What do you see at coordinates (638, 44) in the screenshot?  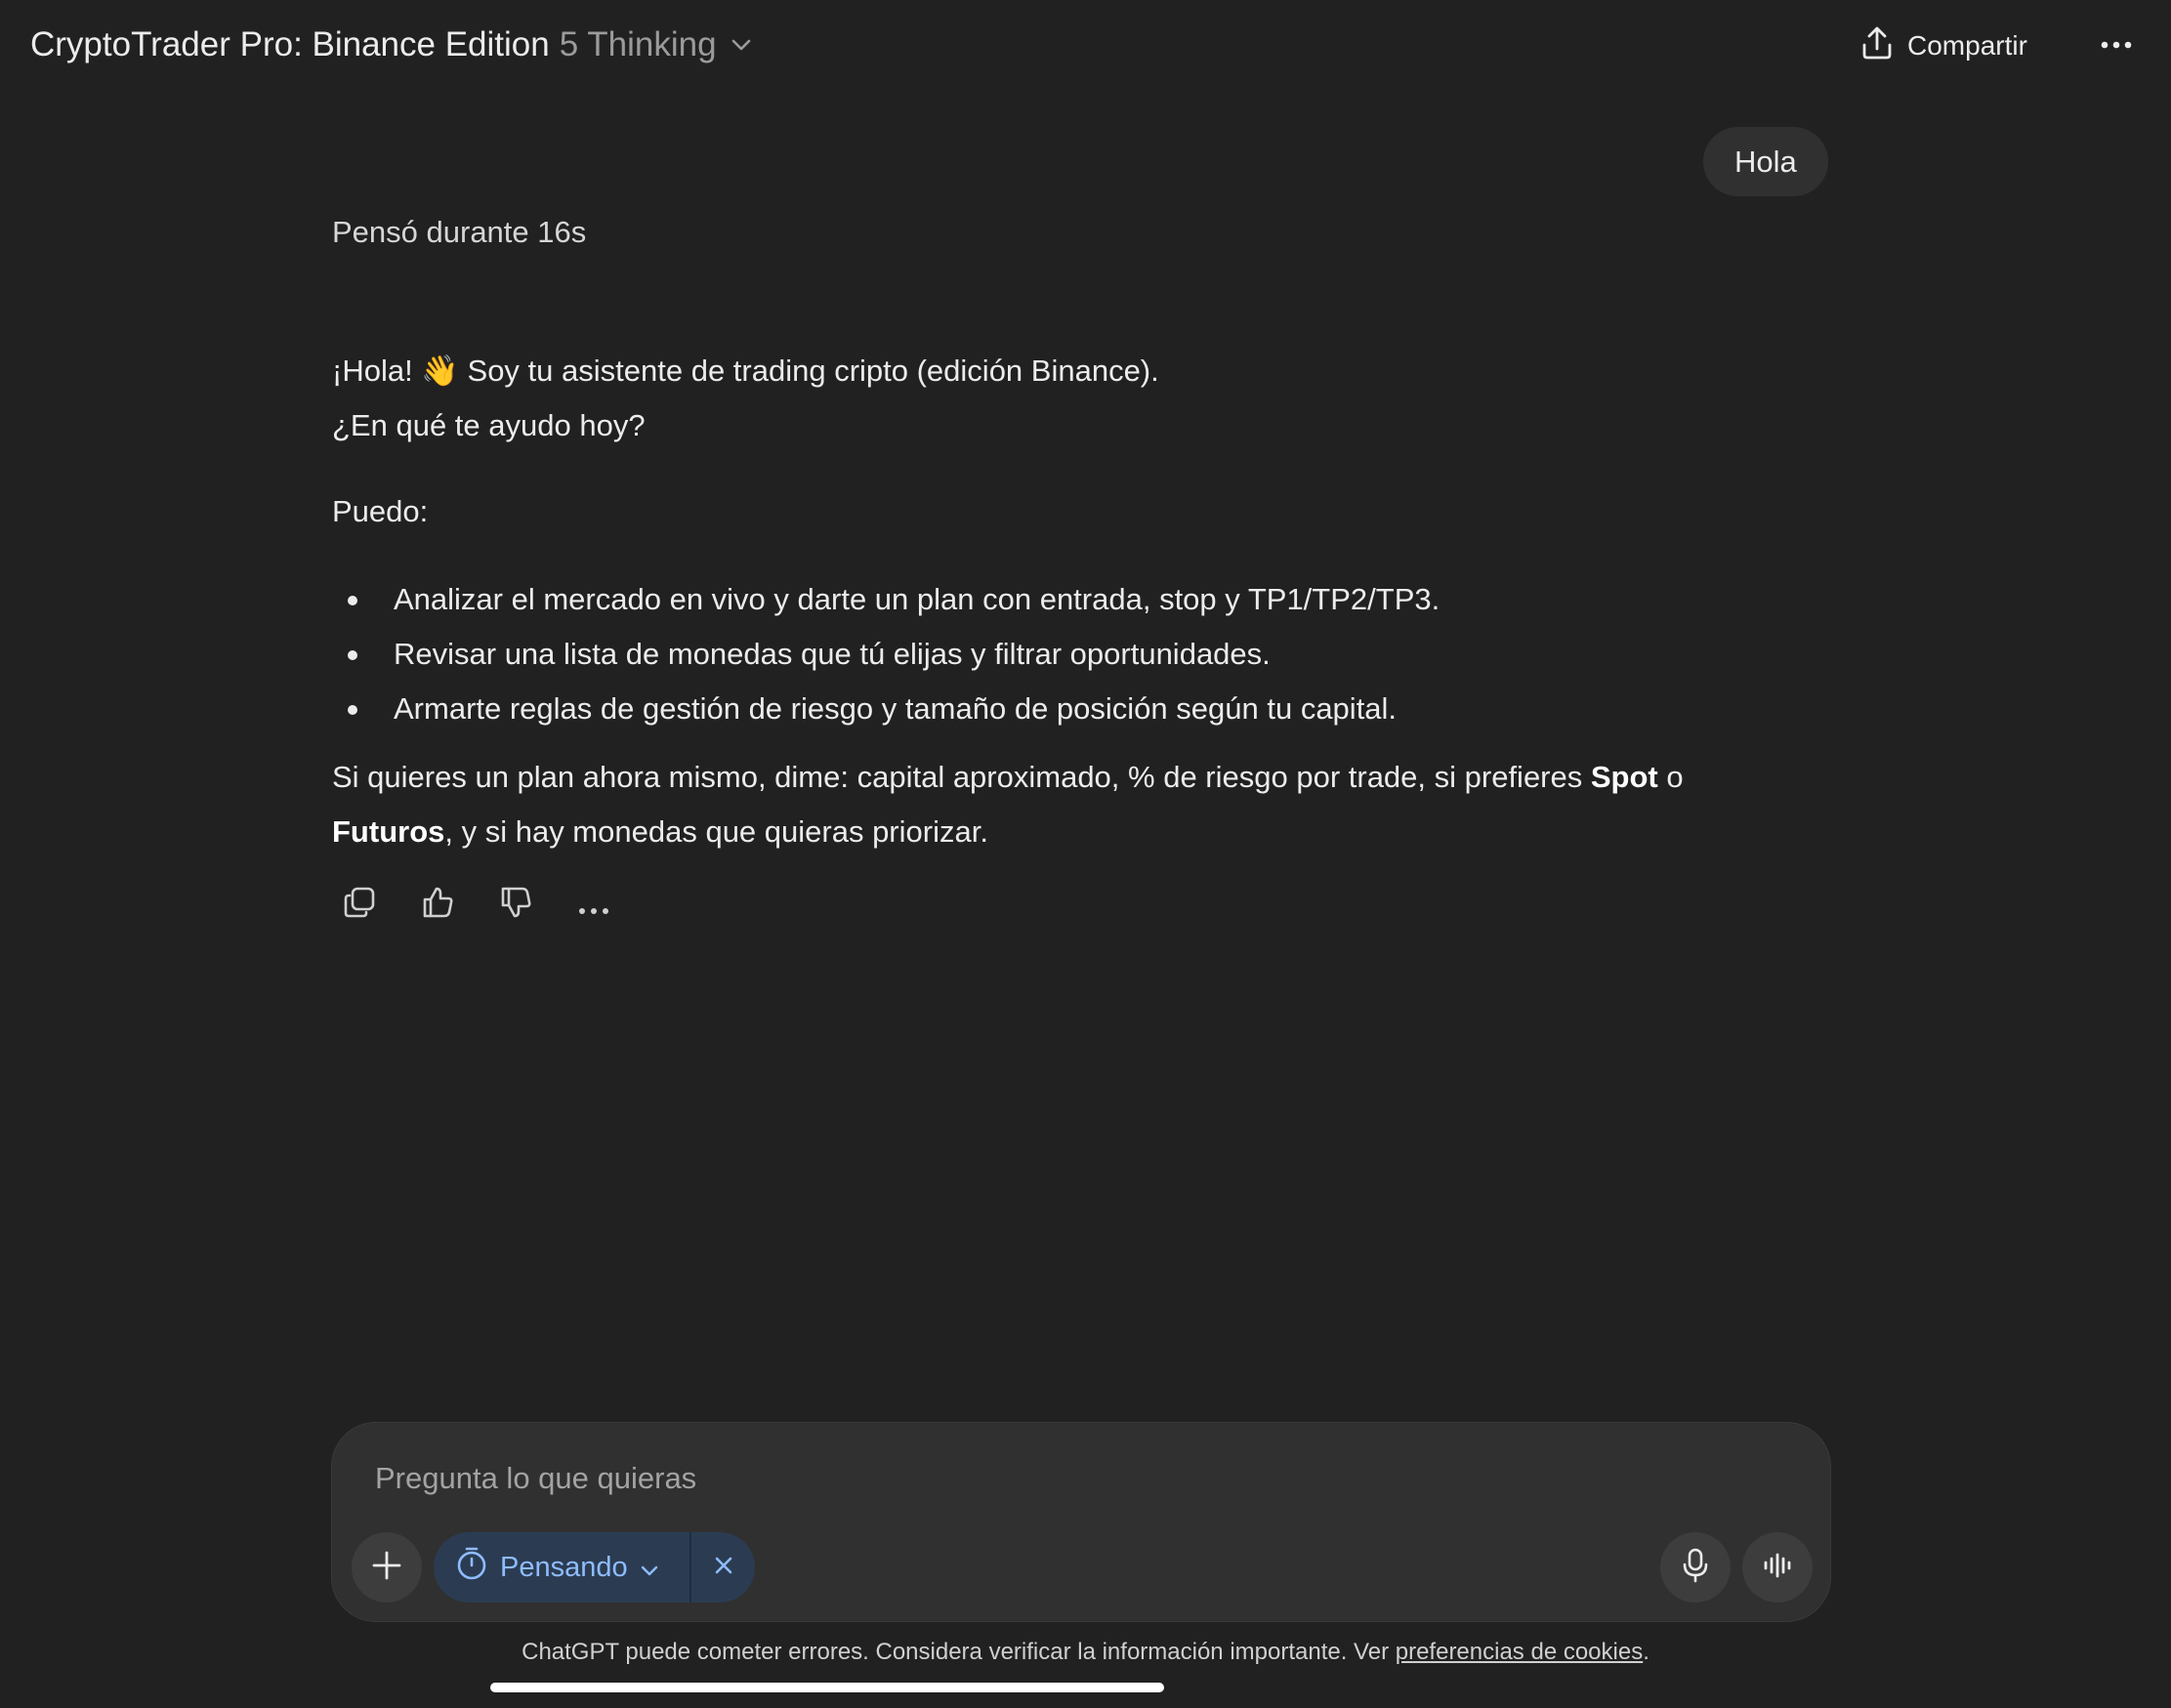 I see `model-name: 5 Thinking` at bounding box center [638, 44].